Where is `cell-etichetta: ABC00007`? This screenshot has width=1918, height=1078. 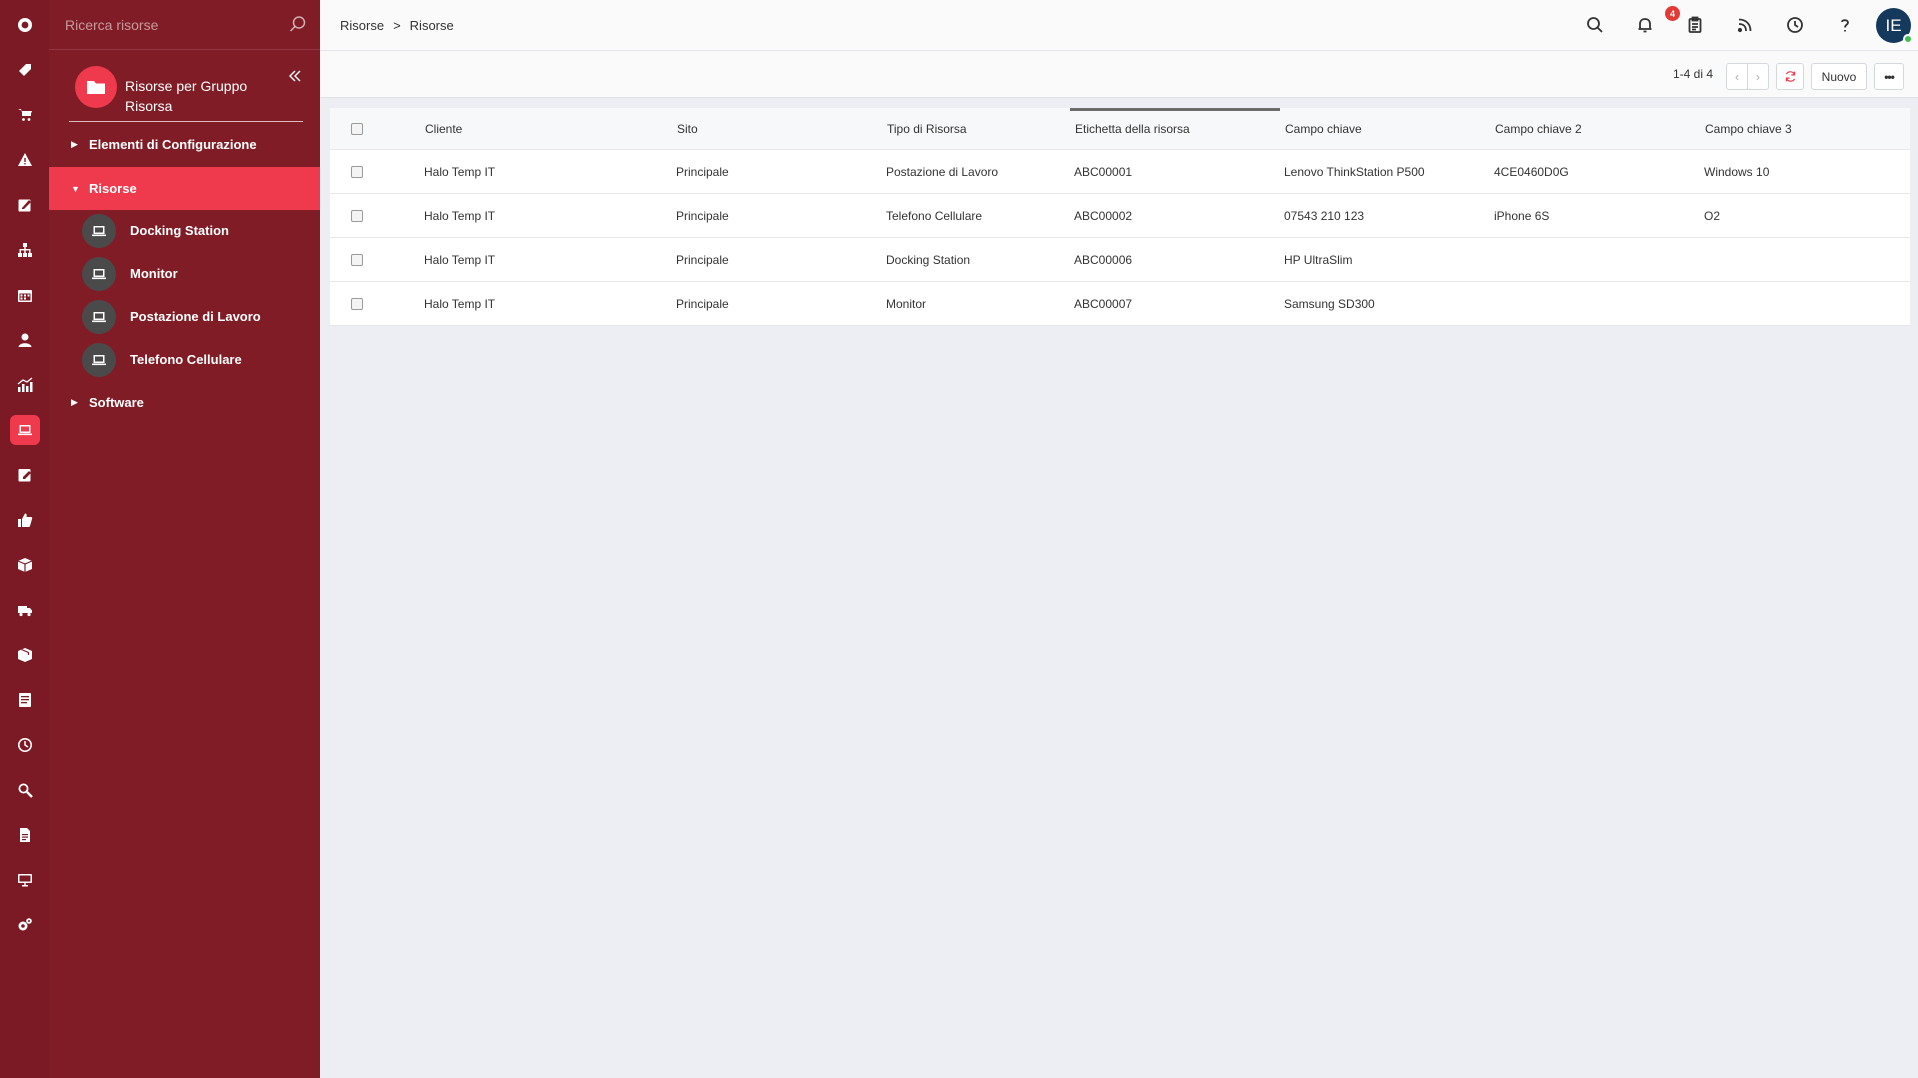
cell-etichetta: ABC00007 is located at coordinates (1103, 303).